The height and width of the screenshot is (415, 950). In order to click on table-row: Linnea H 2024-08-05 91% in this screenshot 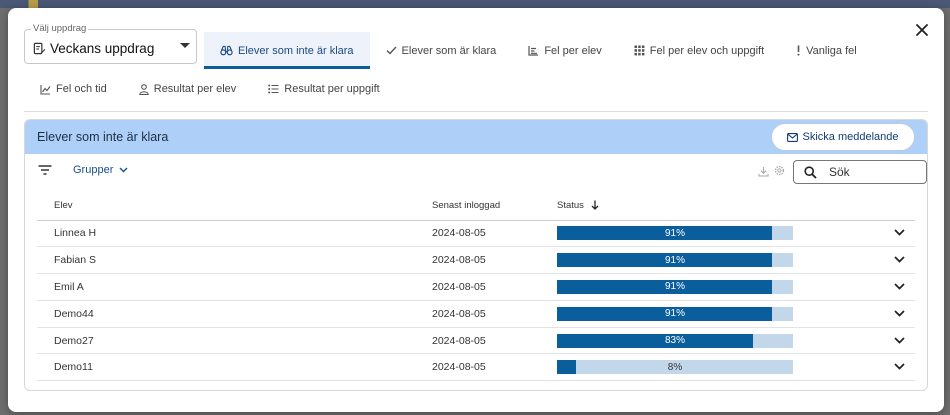, I will do `click(476, 234)`.